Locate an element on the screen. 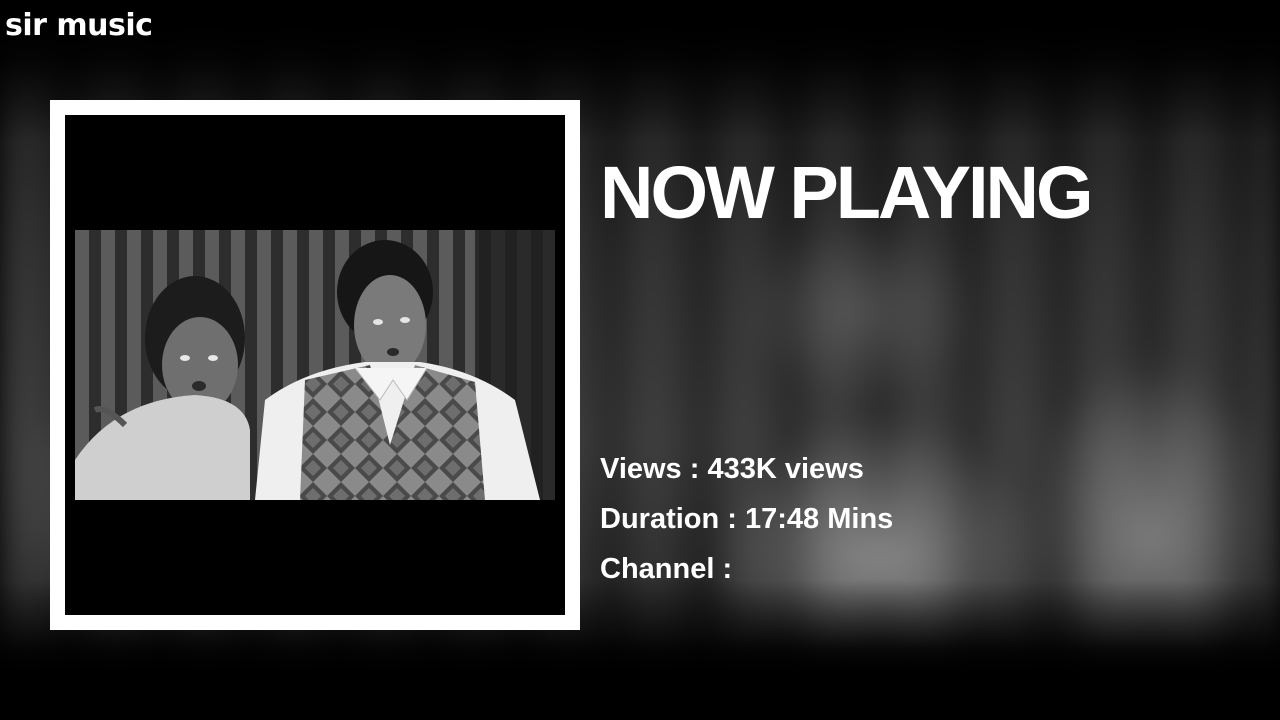 The height and width of the screenshot is (720, 1280). views-label: Views : is located at coordinates (650, 469).